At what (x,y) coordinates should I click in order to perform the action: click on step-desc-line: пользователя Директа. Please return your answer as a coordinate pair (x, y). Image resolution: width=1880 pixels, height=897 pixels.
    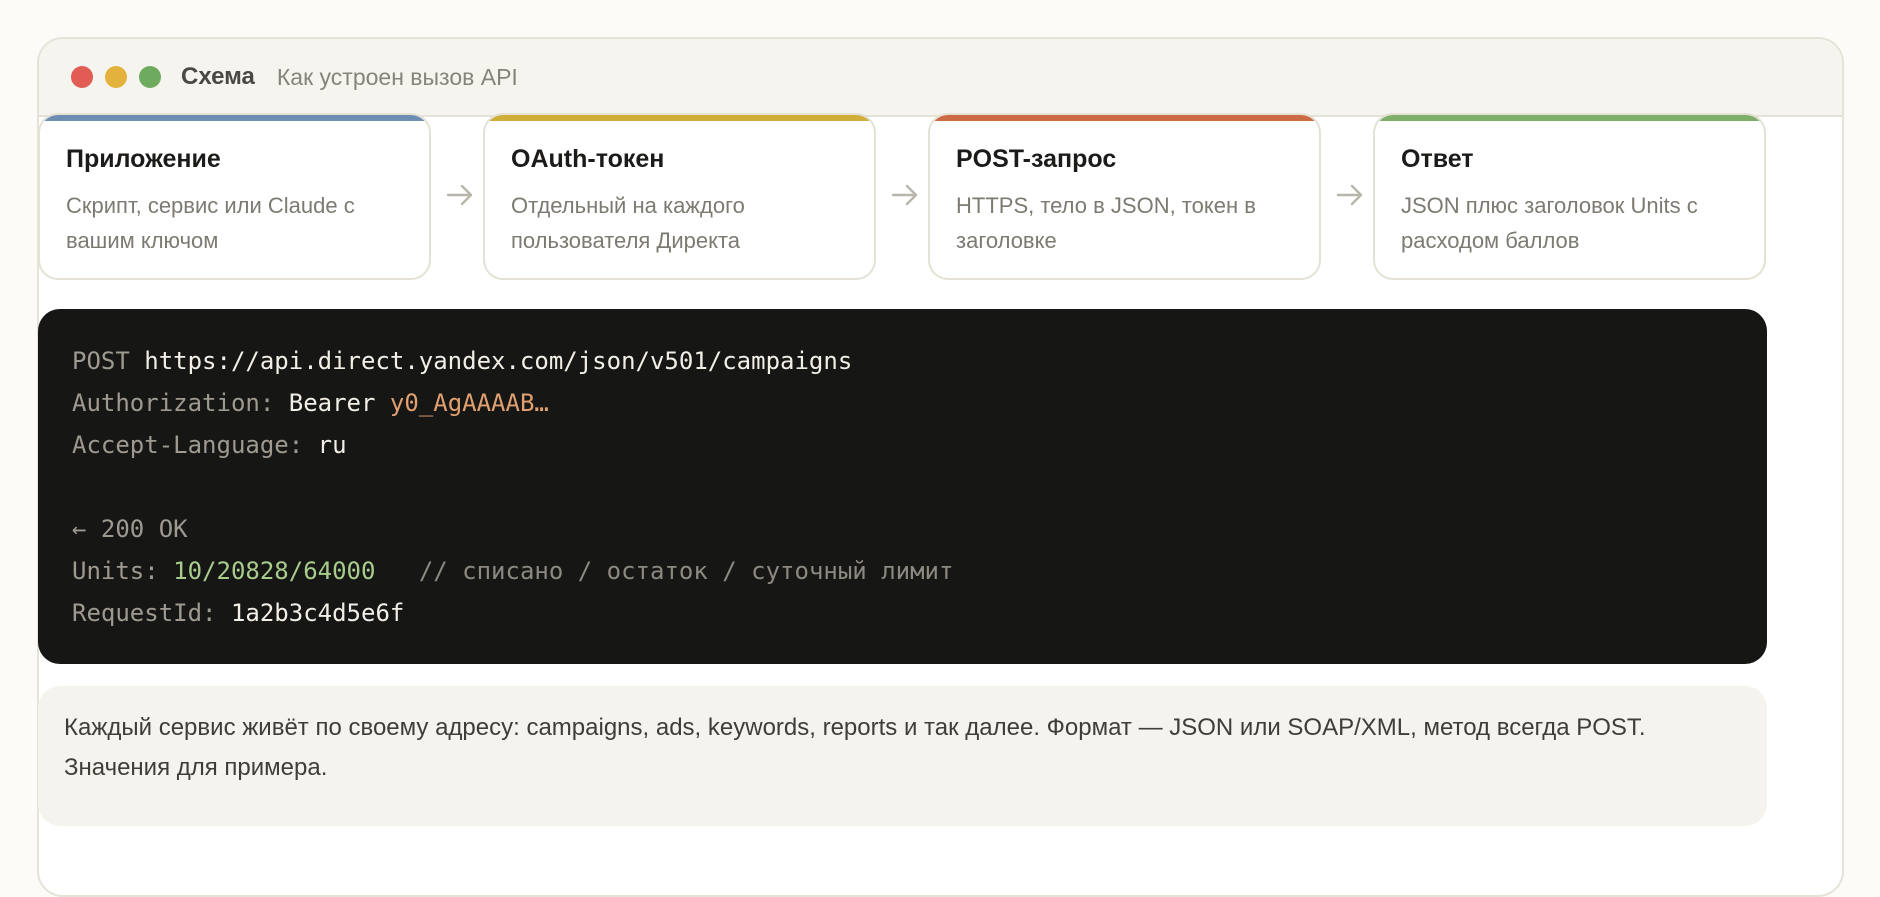
    Looking at the image, I should click on (626, 240).